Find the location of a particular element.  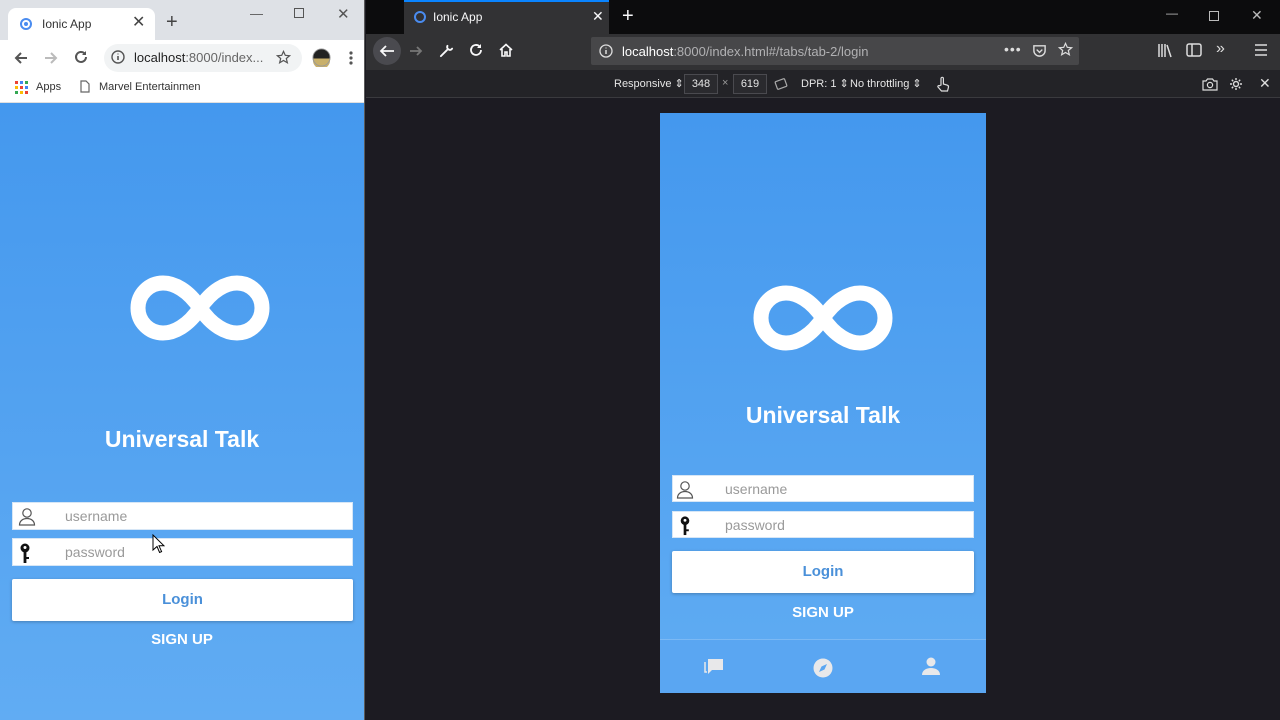

page-icon is located at coordinates (85, 86).